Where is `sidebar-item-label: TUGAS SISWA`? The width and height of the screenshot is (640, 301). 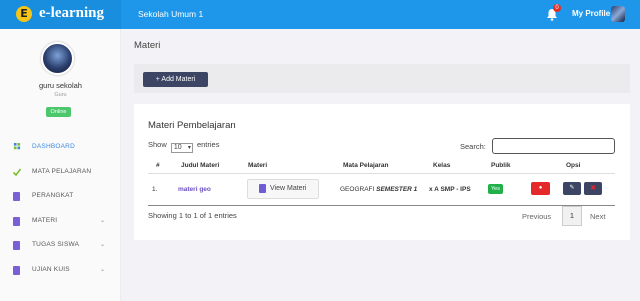 sidebar-item-label: TUGAS SISWA is located at coordinates (56, 244).